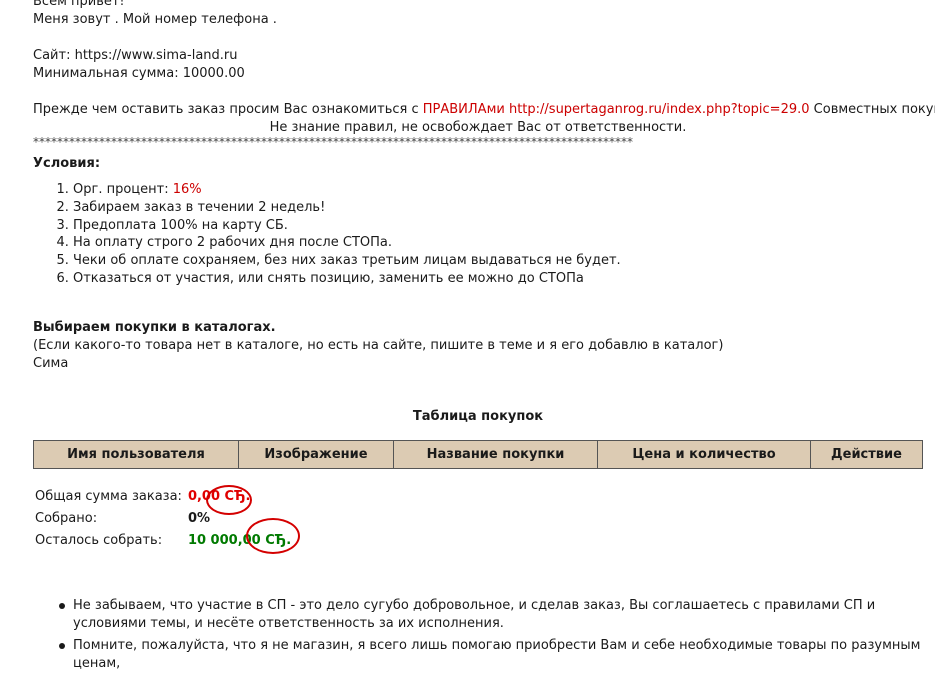 This screenshot has width=935, height=673. What do you see at coordinates (156, 55) in the screenshot?
I see `site-link: https://www.sima-land.ru` at bounding box center [156, 55].